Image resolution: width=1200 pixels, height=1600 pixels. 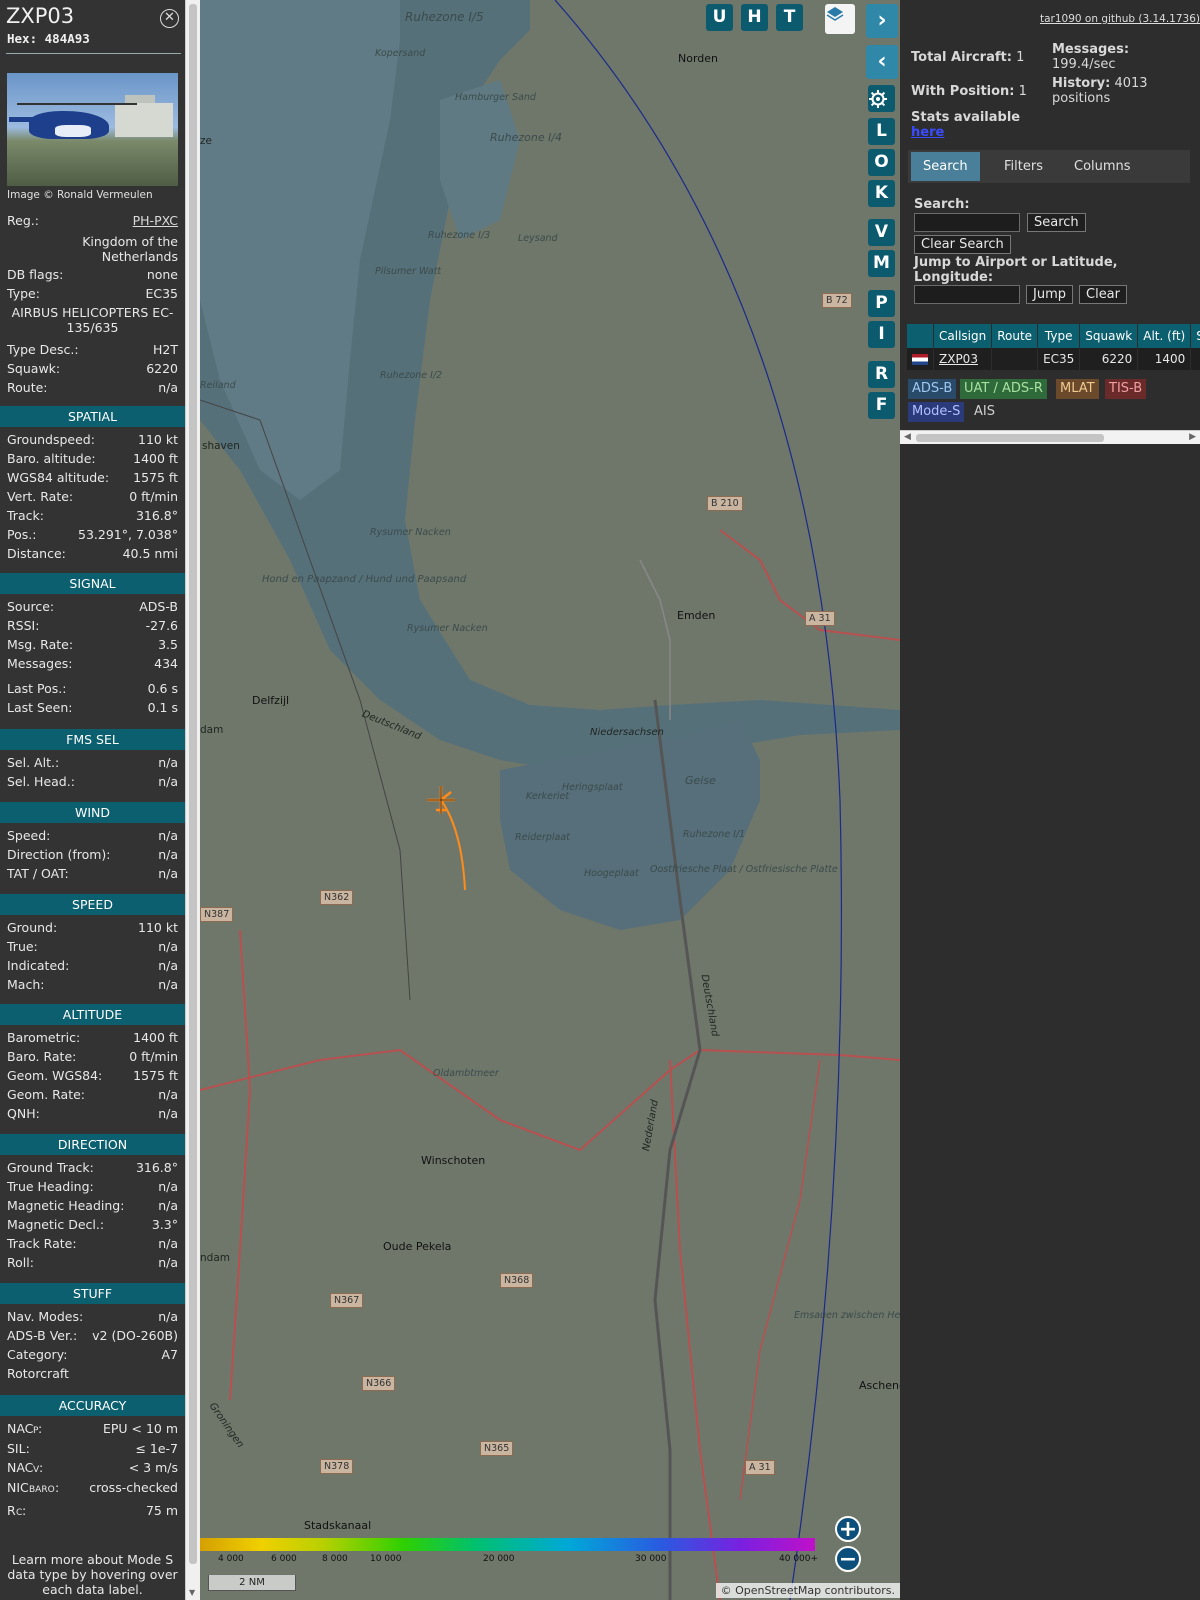 I want to click on info-label: Route:, so click(x=27, y=387).